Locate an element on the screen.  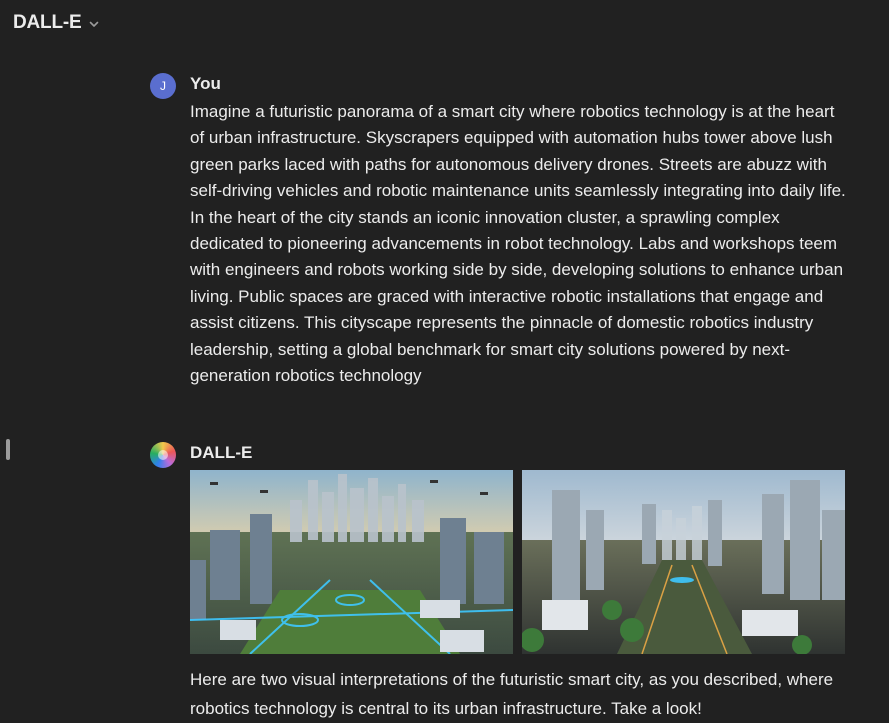
model-selector: DALL-E is located at coordinates (56, 23).